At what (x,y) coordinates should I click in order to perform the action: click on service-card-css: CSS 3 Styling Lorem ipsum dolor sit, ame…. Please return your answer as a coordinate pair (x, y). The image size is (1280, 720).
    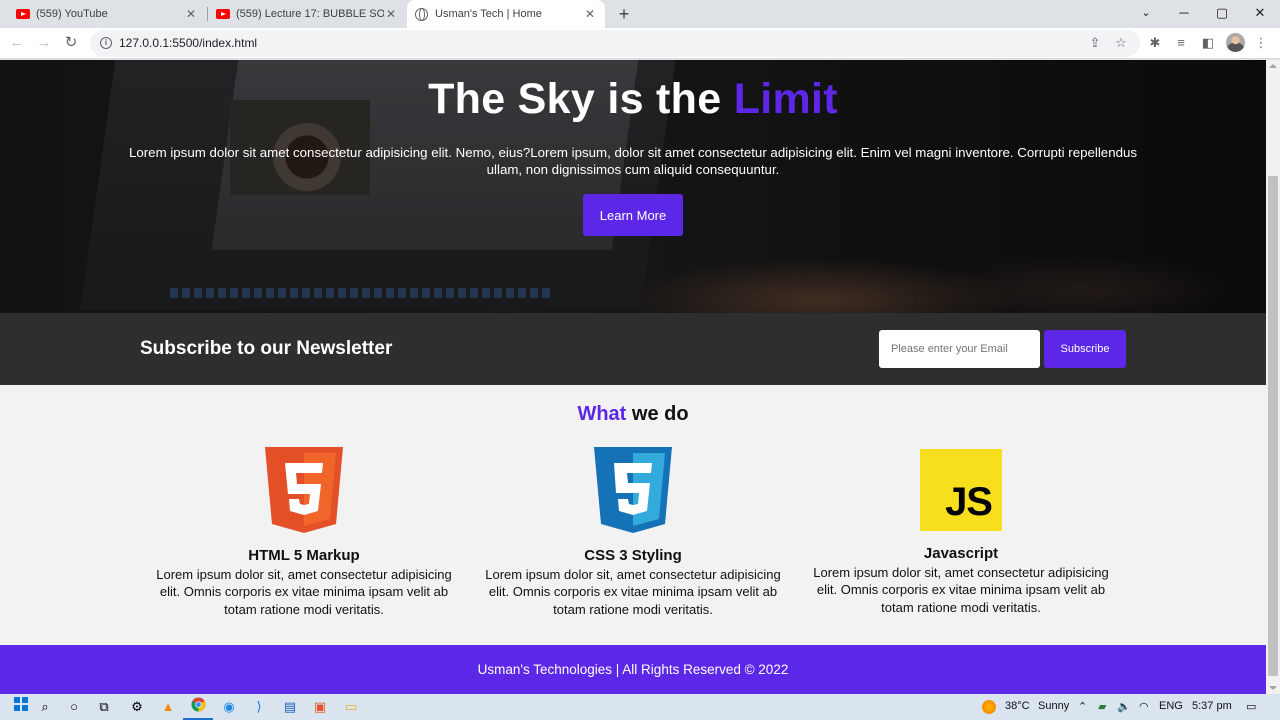
    Looking at the image, I should click on (633, 532).